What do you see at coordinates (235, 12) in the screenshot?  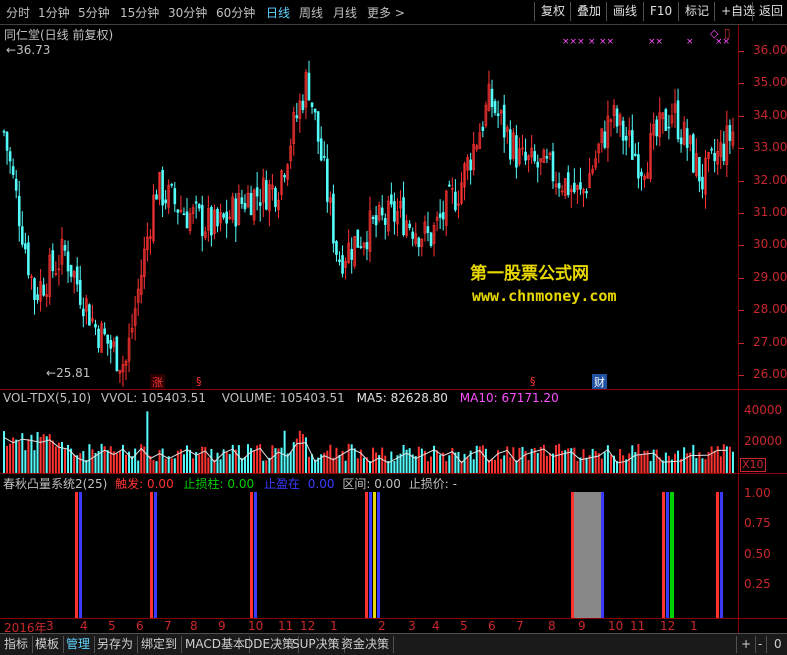 I see `period-60min: 60分钟` at bounding box center [235, 12].